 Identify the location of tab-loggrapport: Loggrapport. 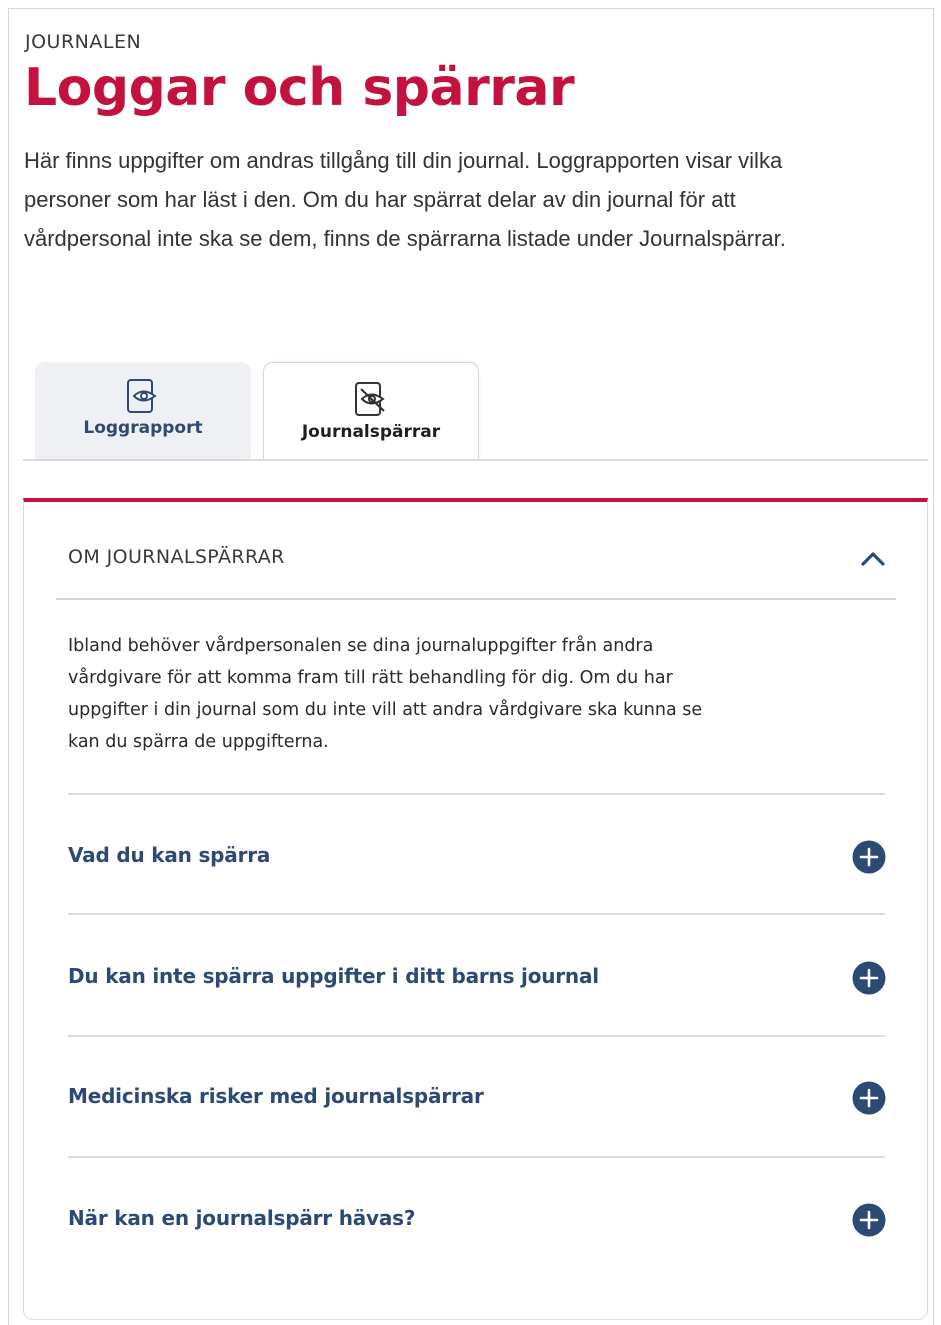
(143, 411).